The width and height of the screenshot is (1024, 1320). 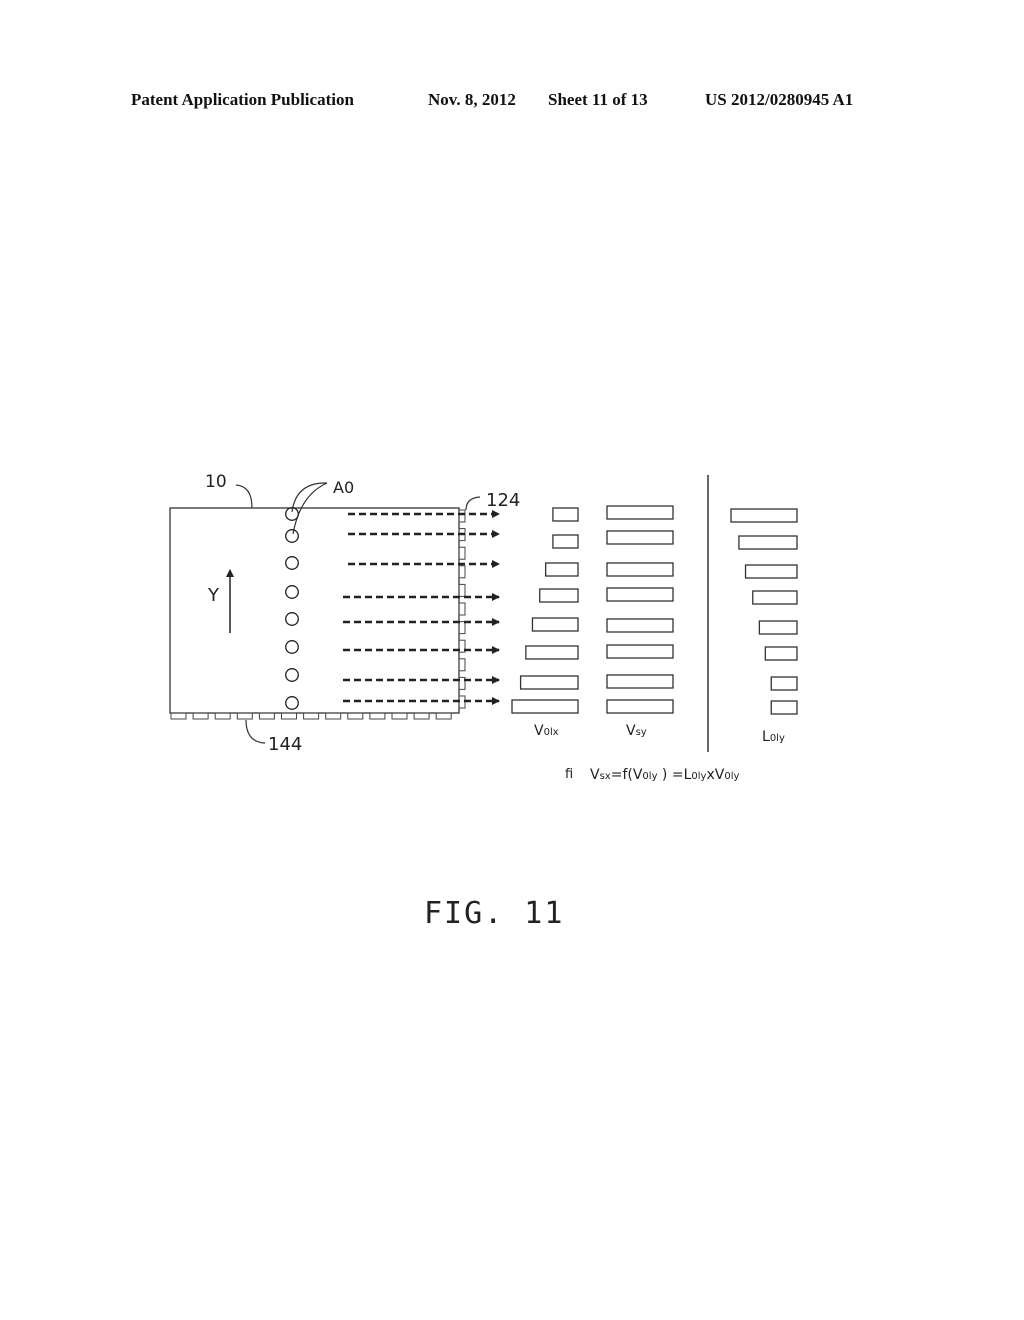 I want to click on formula-part: sx, so click(x=605, y=776).